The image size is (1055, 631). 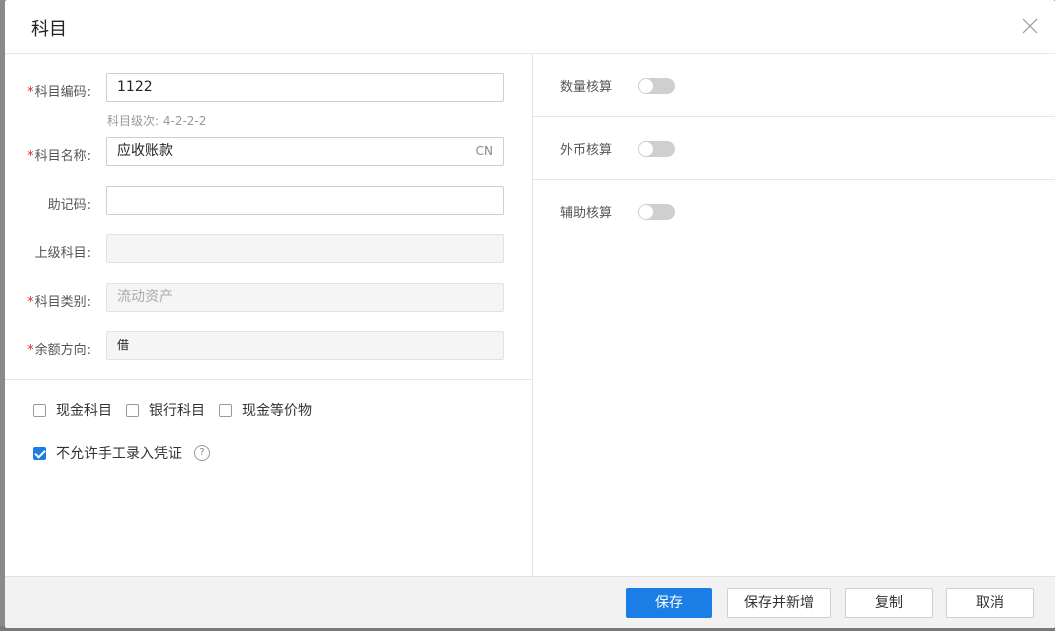 I want to click on account-category-row: *科目类别: 流动资产, so click(x=268, y=299).